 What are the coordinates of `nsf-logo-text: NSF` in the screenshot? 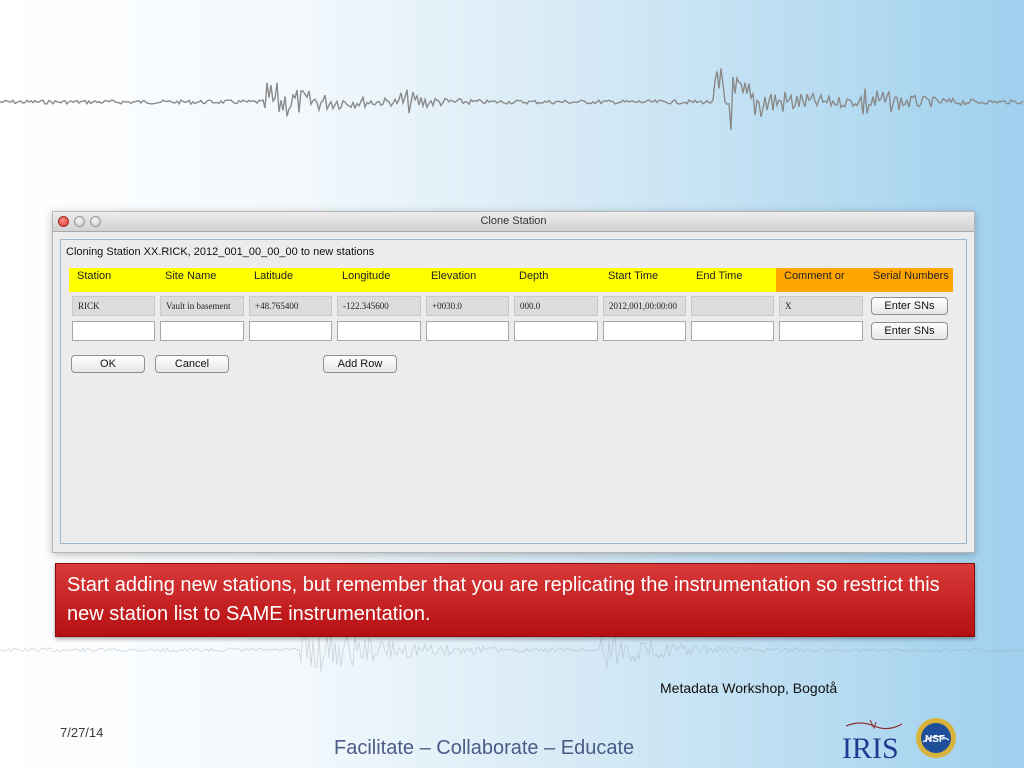 It's located at (935, 739).